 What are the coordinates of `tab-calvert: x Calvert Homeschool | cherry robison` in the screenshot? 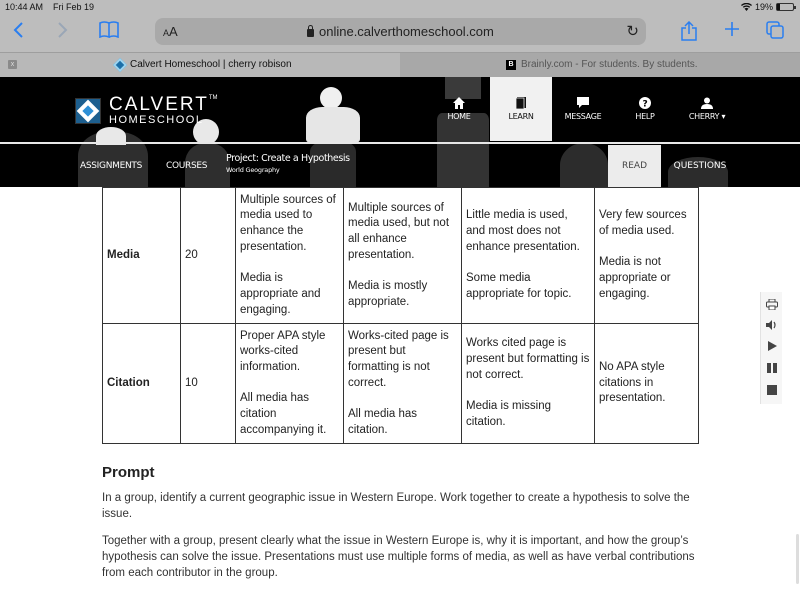 It's located at (200, 65).